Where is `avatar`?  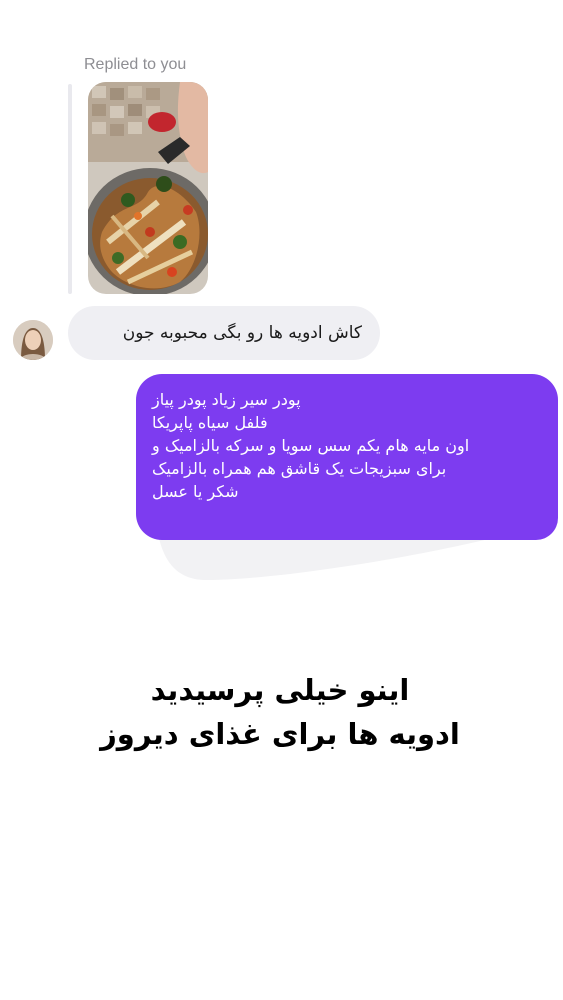
avatar is located at coordinates (33, 340).